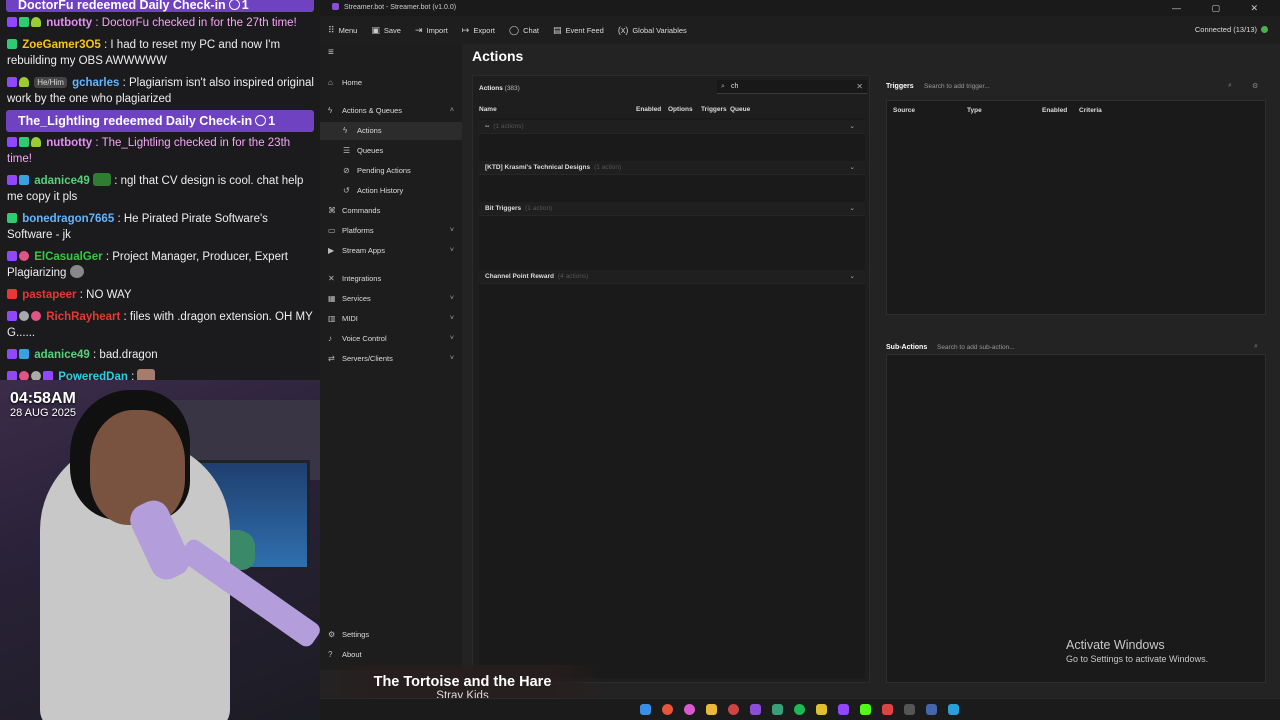 Image resolution: width=1280 pixels, height=720 pixels. What do you see at coordinates (859, 87) in the screenshot?
I see `clear-icon: ✕` at bounding box center [859, 87].